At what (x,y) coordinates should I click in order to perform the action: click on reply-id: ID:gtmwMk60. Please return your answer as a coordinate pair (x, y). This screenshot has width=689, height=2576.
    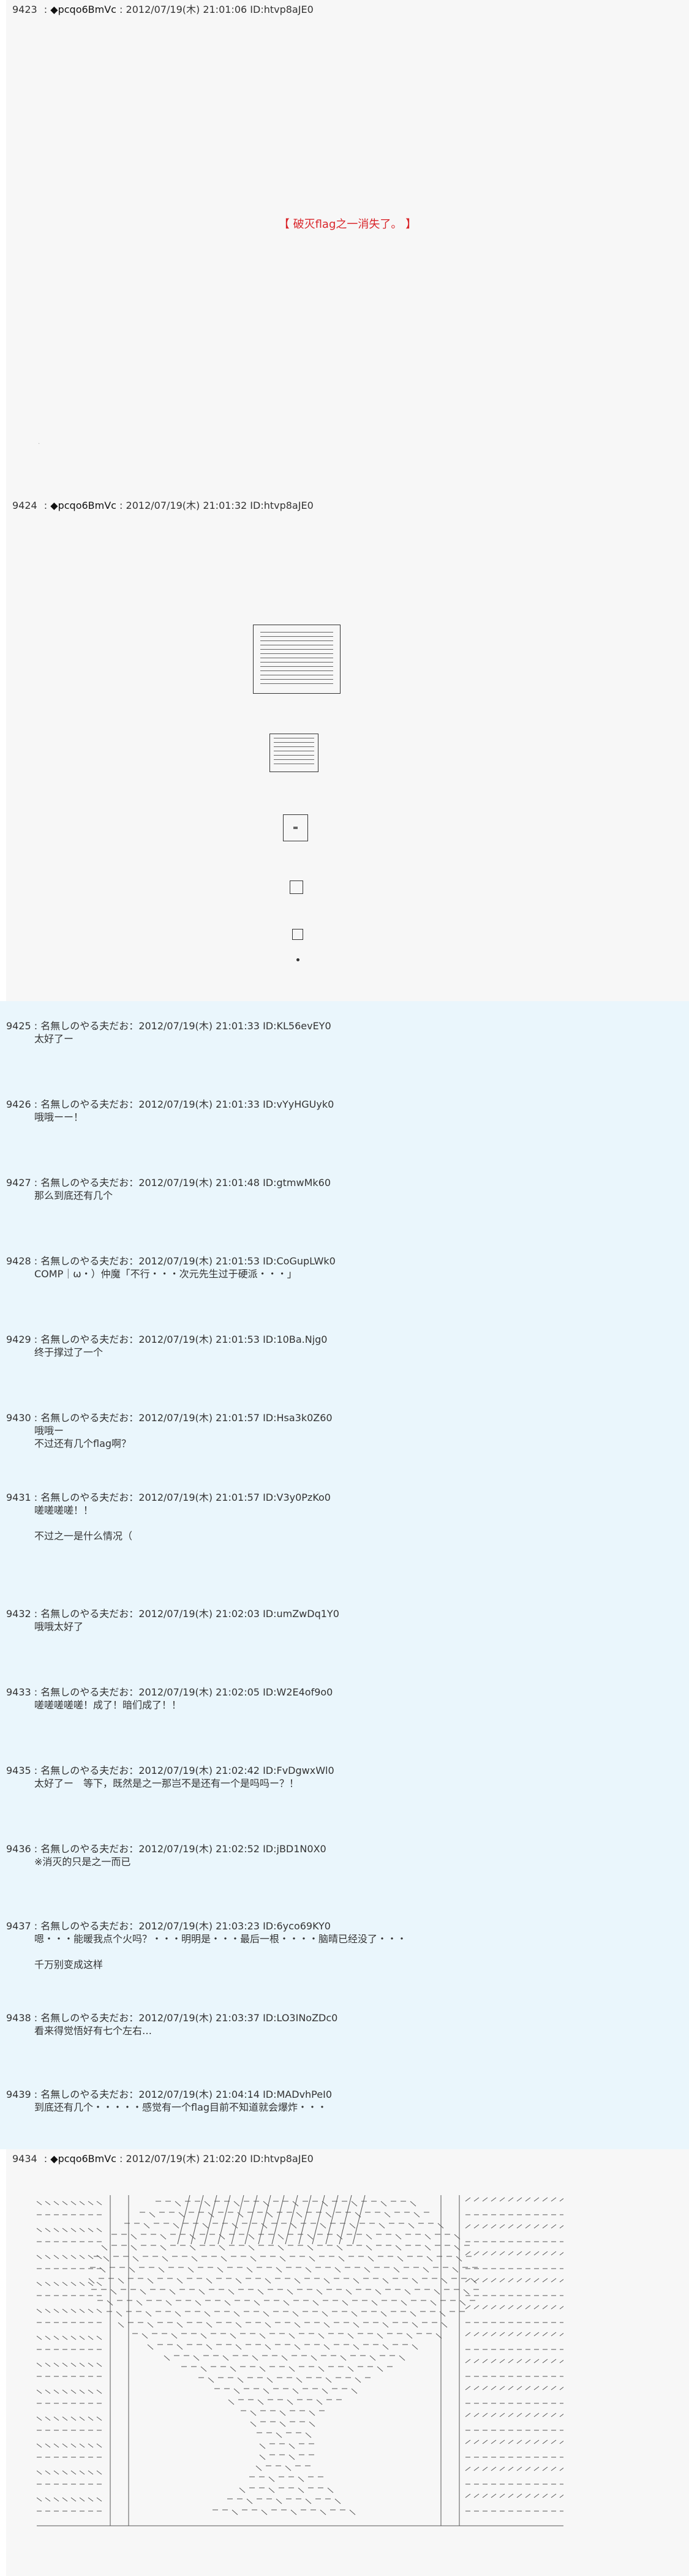
    Looking at the image, I should click on (297, 1182).